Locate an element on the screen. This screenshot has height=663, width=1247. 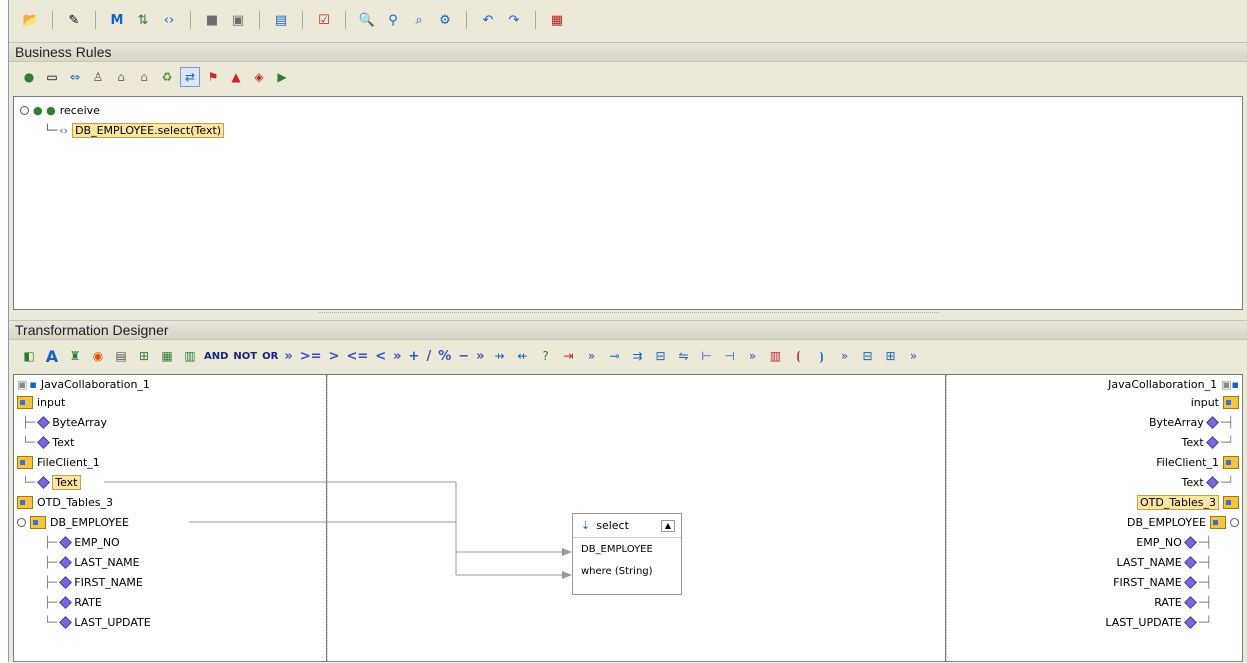
jar-icon: ▦ is located at coordinates (557, 20).